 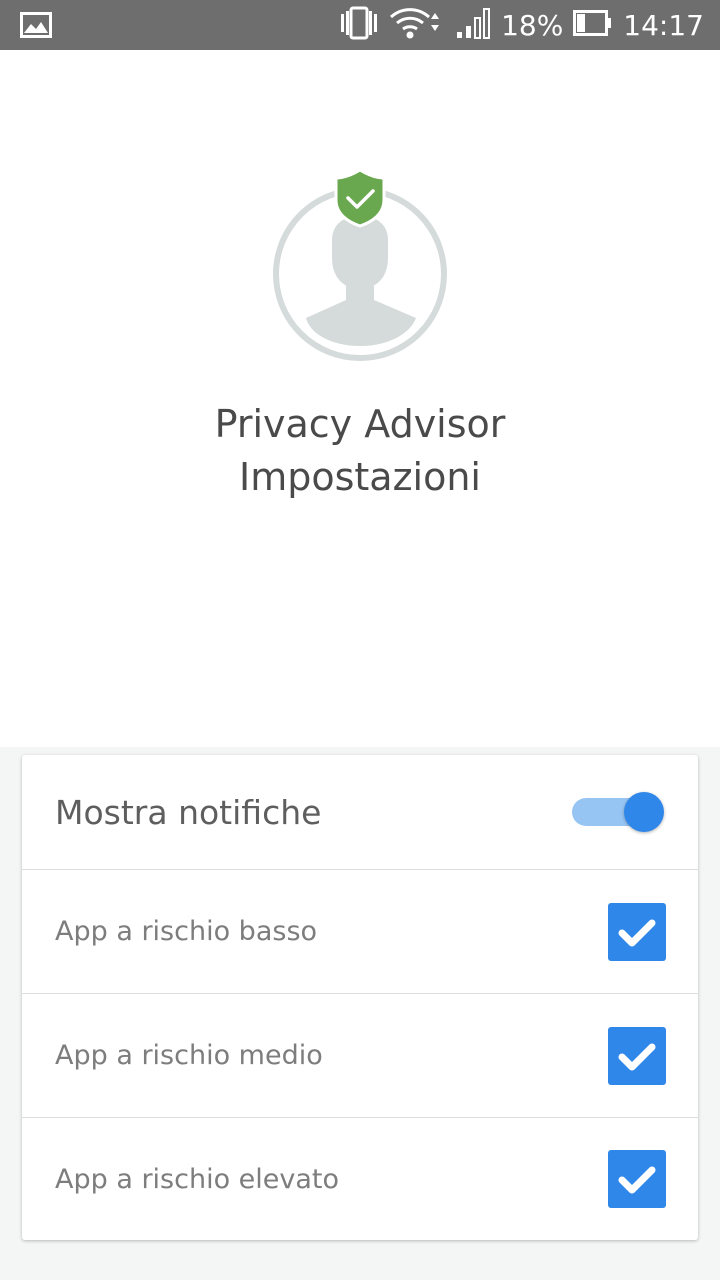 I want to click on shield-check-icon, so click(x=360, y=198).